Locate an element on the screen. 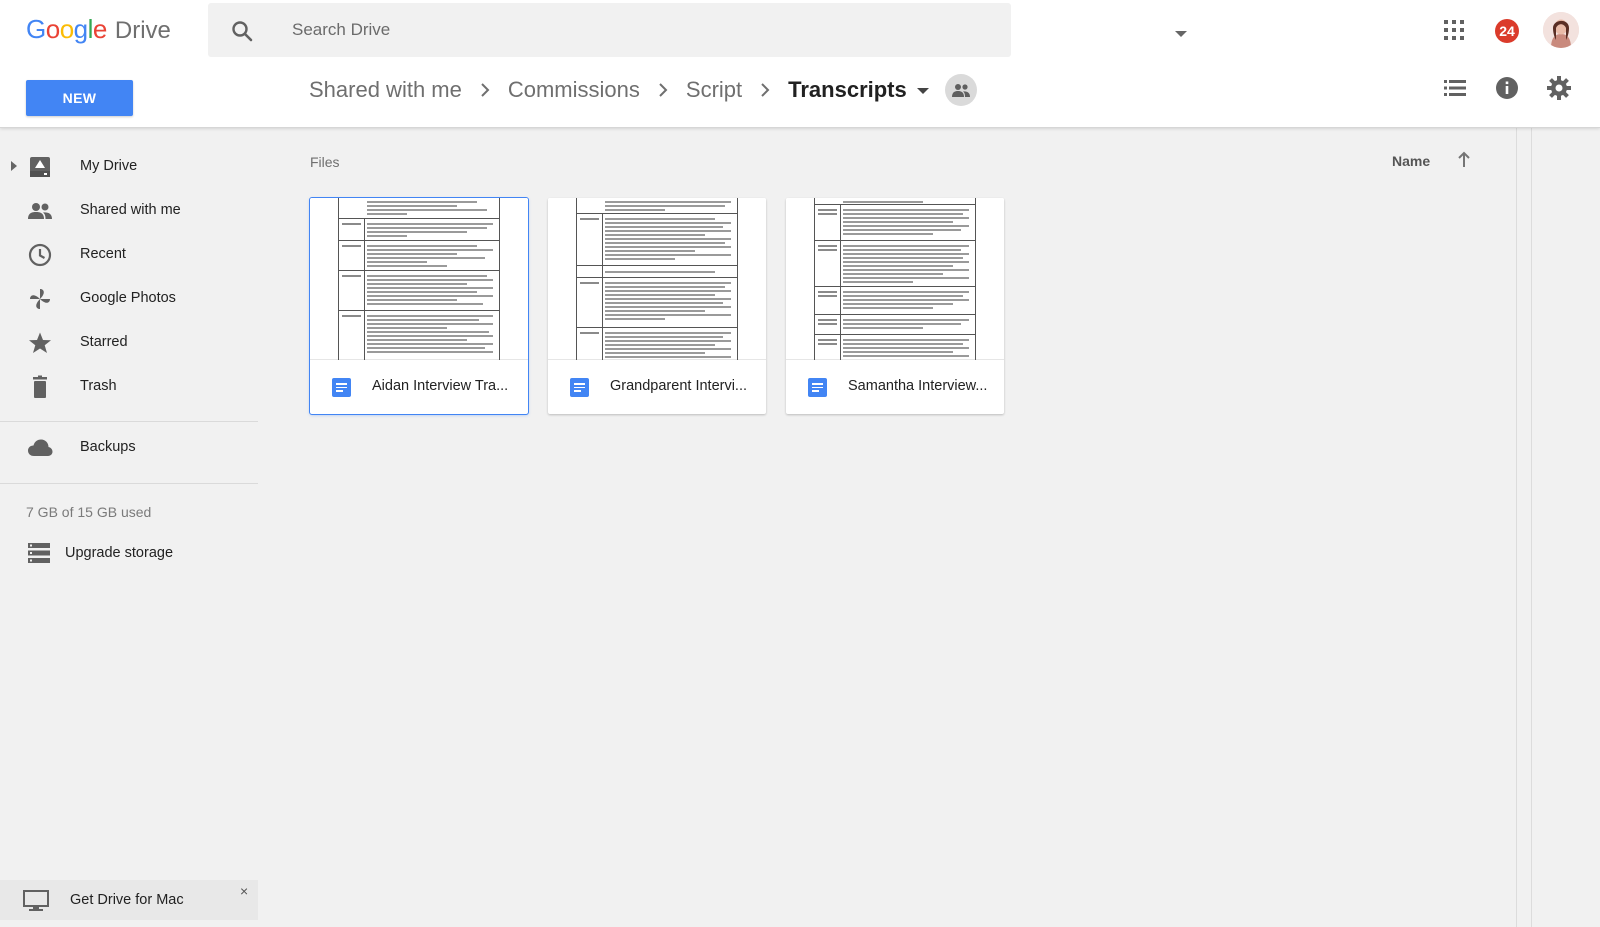 The width and height of the screenshot is (1600, 927). sidebar-item-label: Trash is located at coordinates (98, 386).